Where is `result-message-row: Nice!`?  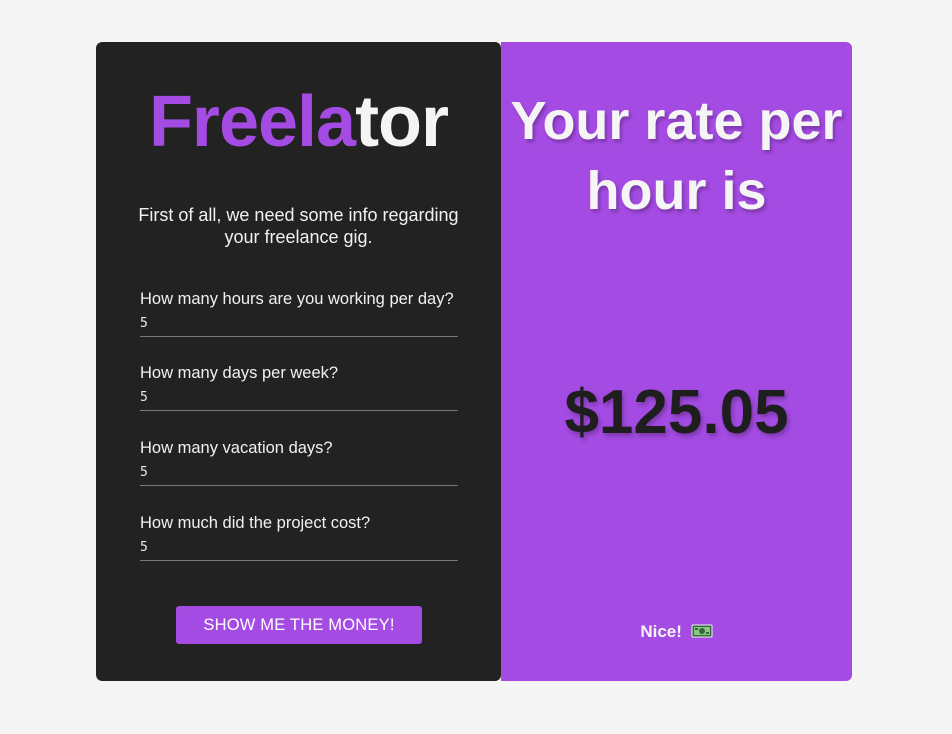 result-message-row: Nice! is located at coordinates (676, 633).